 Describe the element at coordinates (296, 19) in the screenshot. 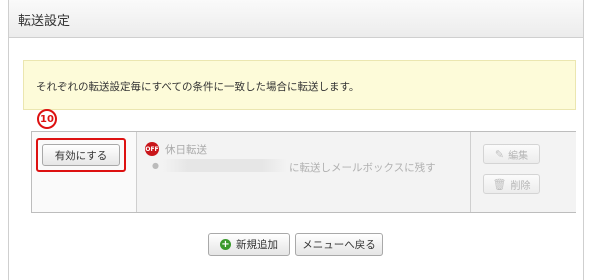

I see `title-bar: 転送設定` at that location.